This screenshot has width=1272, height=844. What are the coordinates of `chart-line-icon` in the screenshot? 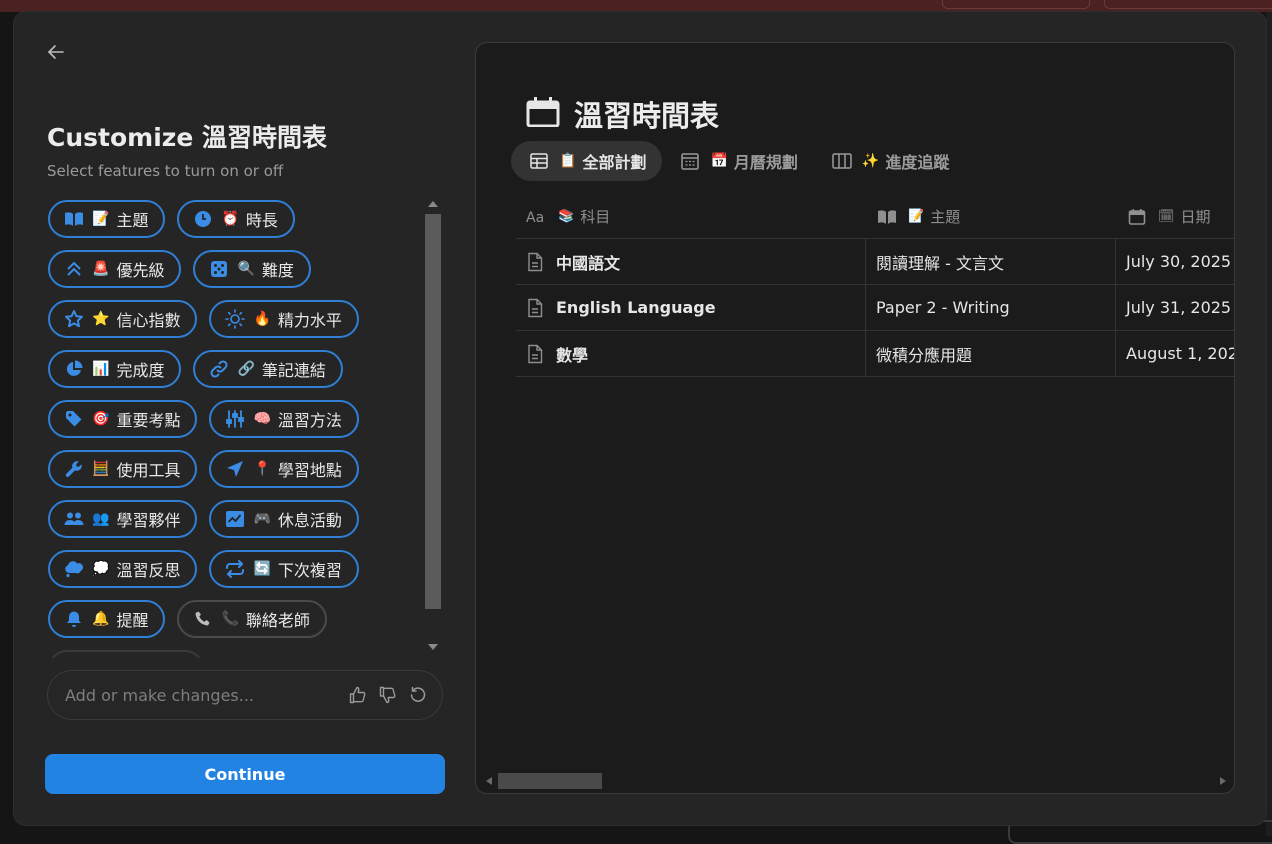 It's located at (235, 519).